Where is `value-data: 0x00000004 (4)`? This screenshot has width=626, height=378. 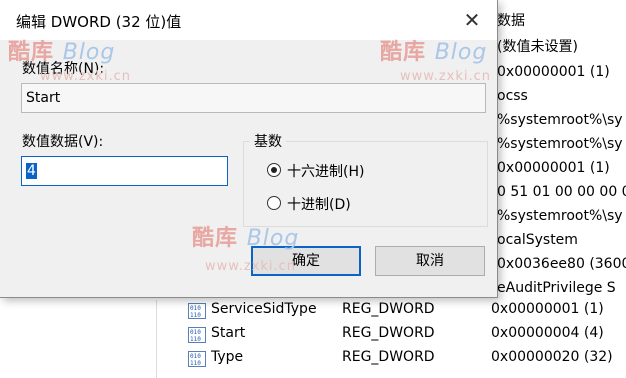 value-data: 0x00000004 (4) is located at coordinates (547, 333).